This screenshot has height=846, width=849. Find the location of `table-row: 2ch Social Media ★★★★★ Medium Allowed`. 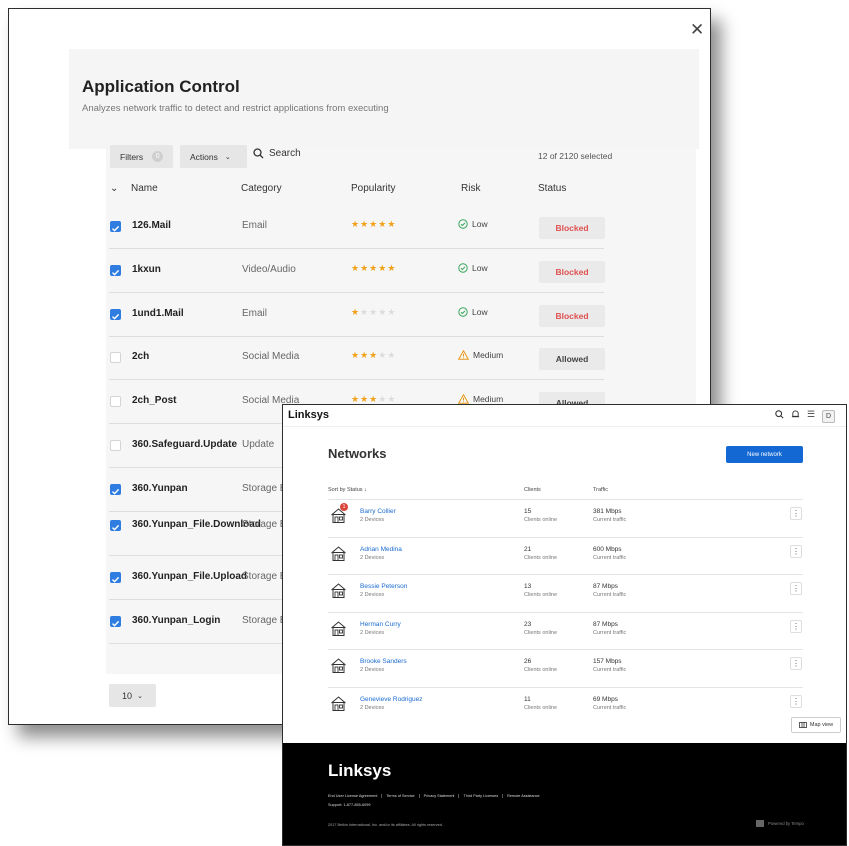

table-row: 2ch Social Media ★★★★★ Medium Allowed is located at coordinates (357, 358).